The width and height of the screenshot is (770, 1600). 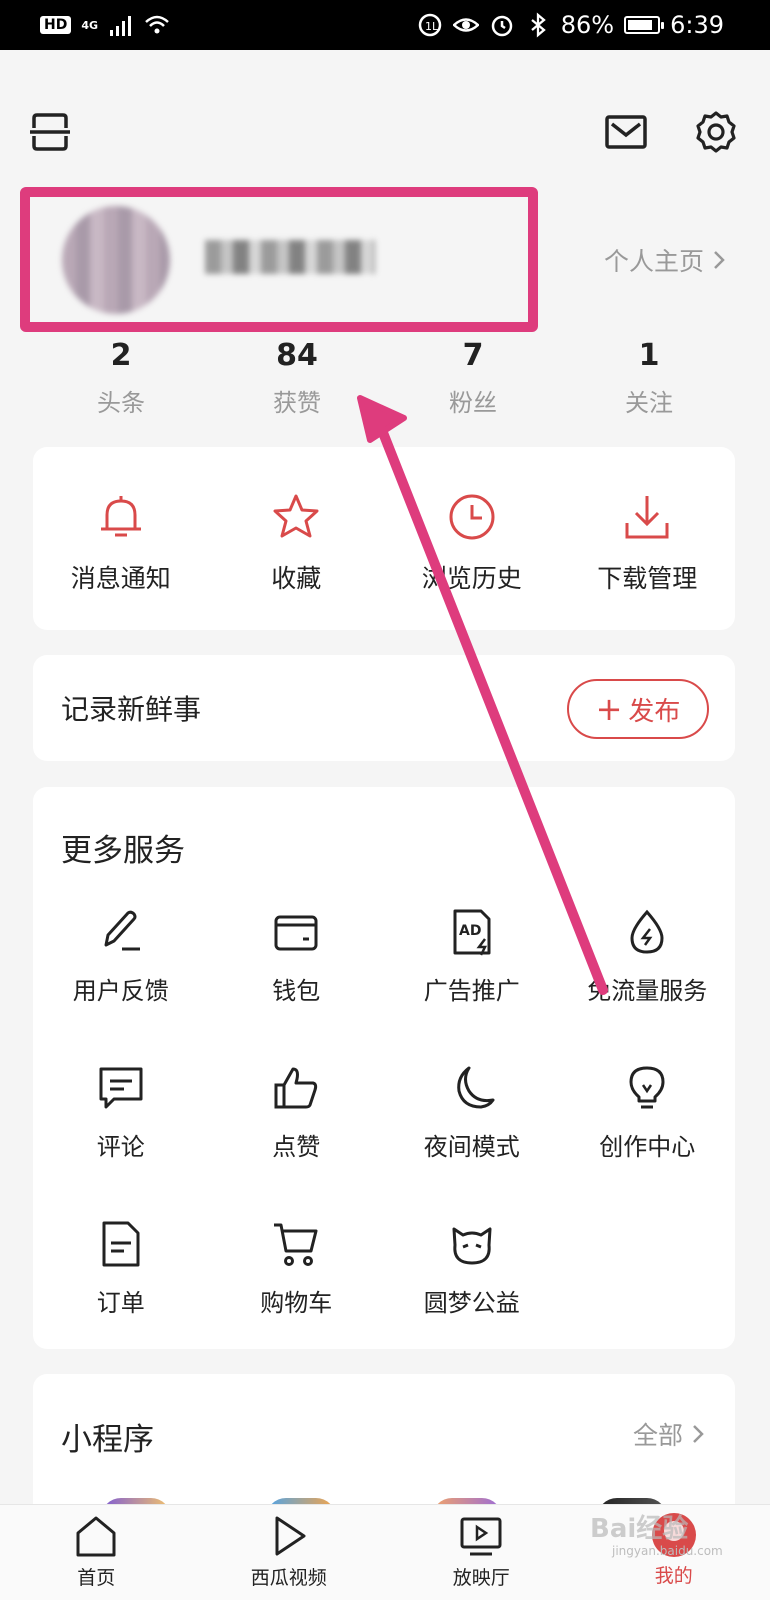 I want to click on mini-programs-all-link: 全部, so click(x=669, y=1434).